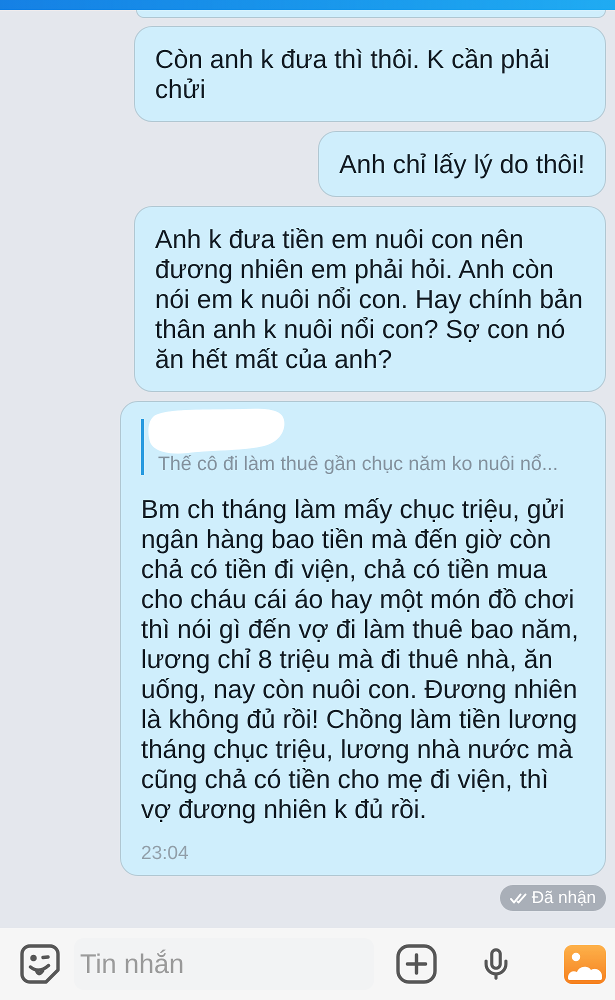 This screenshot has height=1000, width=615. Describe the element at coordinates (353, 74) in the screenshot. I see `message-text: Còn anh k đưa thì thôi. K cần phải chửi` at that location.